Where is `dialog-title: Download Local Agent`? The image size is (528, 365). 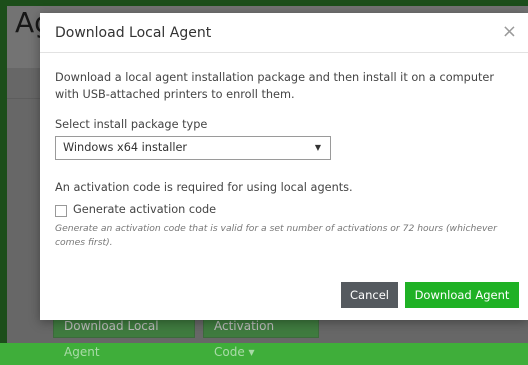
dialog-title: Download Local Agent is located at coordinates (133, 33).